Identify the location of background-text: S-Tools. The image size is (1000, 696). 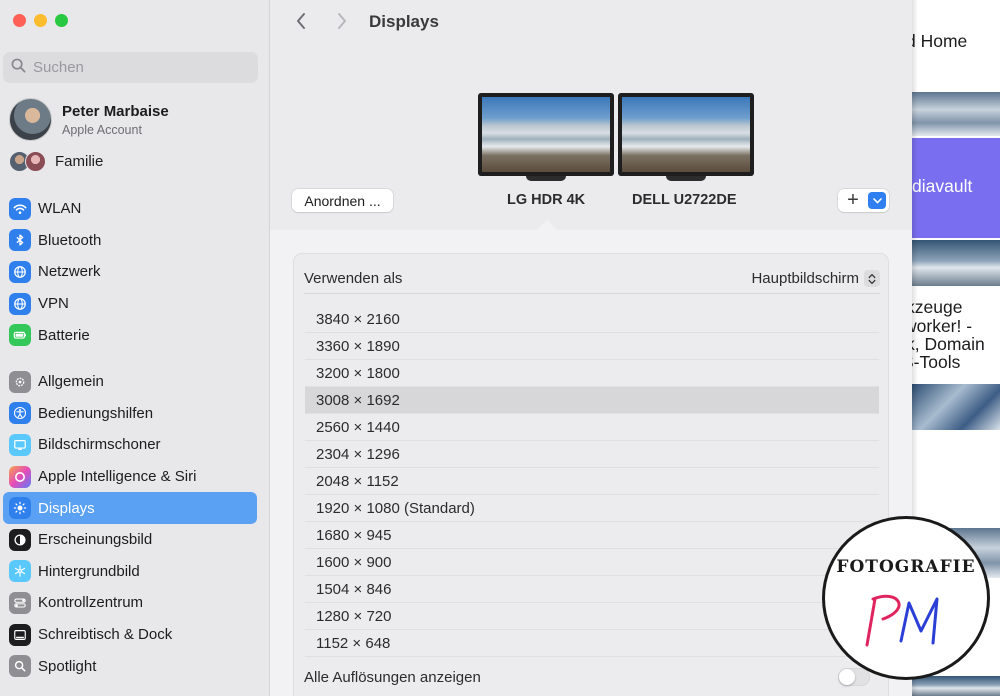
(936, 362).